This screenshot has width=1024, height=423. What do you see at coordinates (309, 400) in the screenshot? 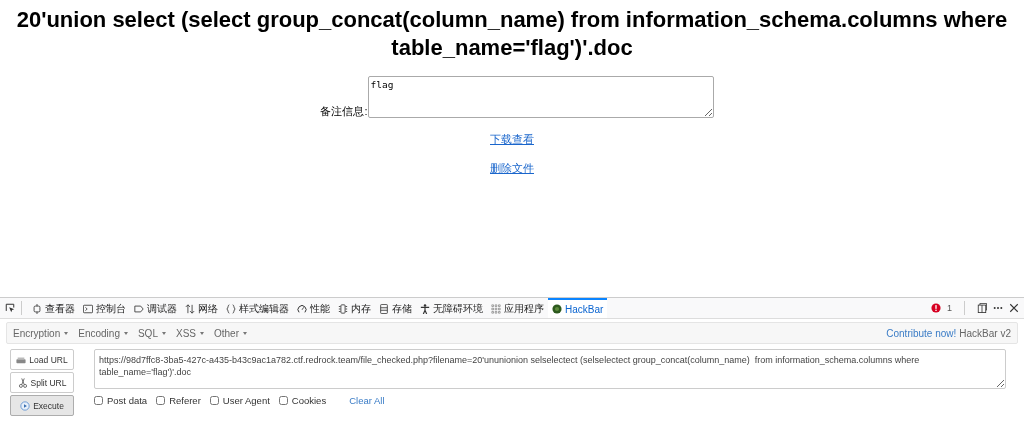
I see `checkbox-label: Cookies` at bounding box center [309, 400].